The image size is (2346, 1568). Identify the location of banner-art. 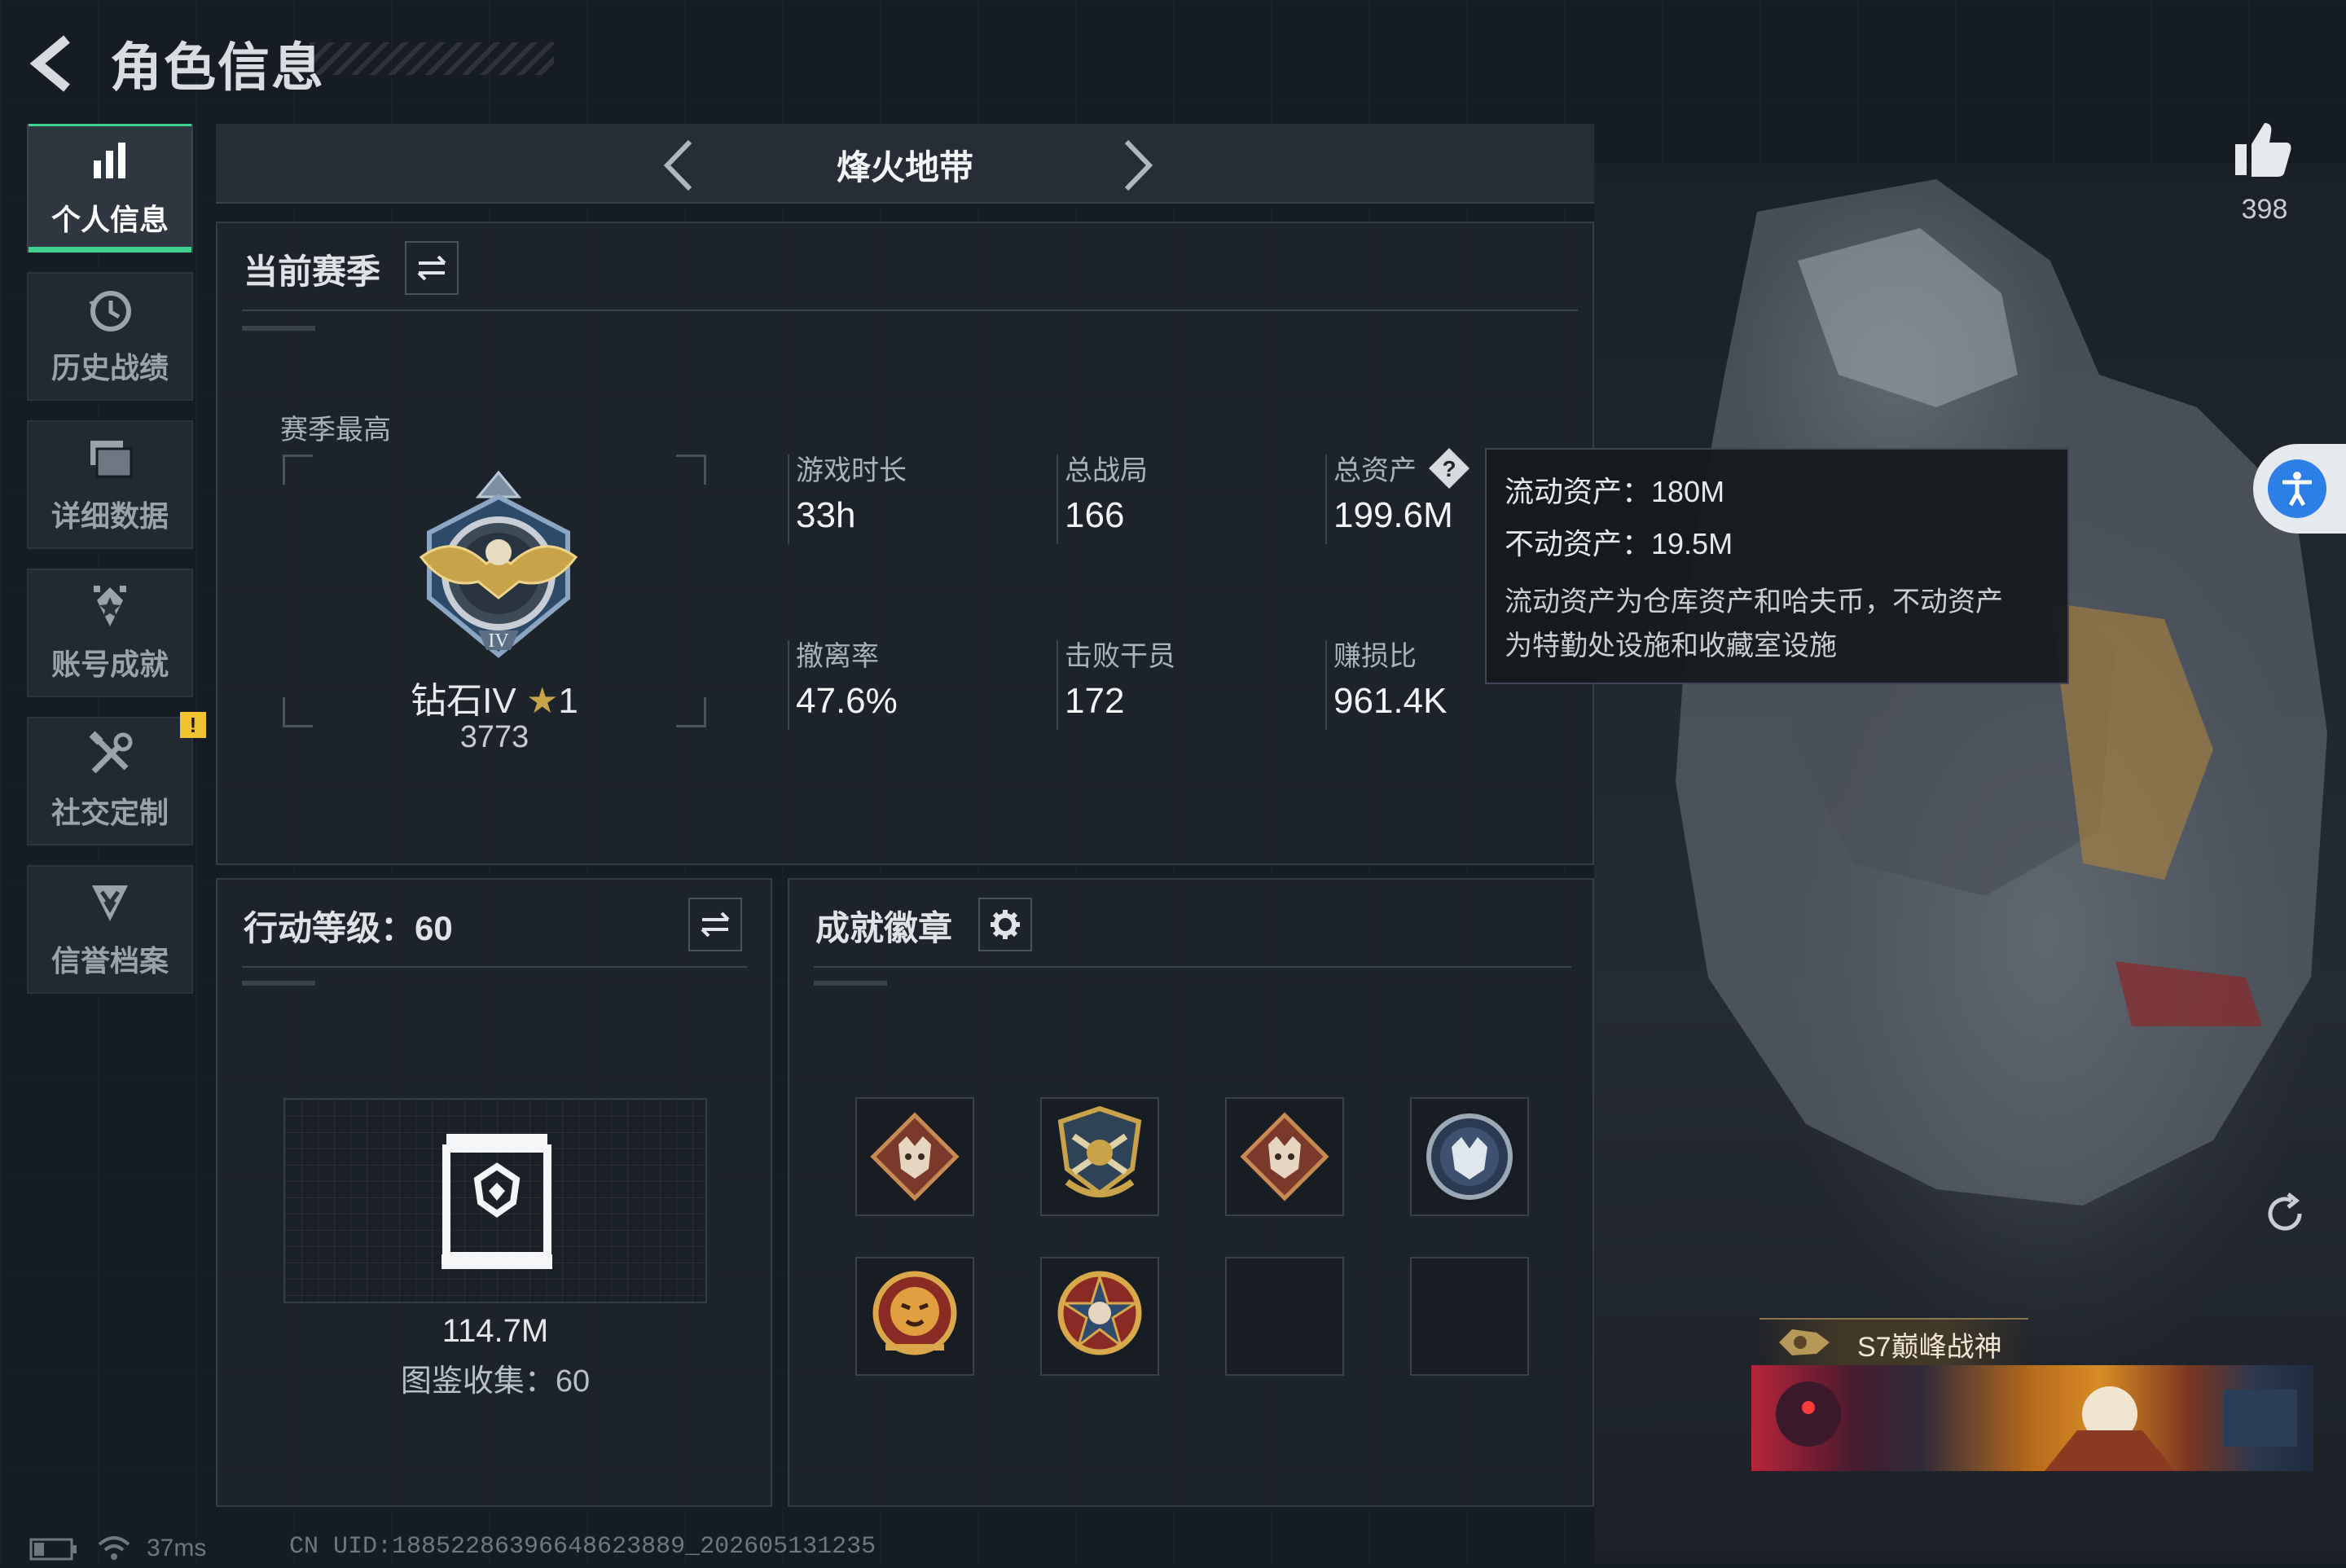
(2037, 1426).